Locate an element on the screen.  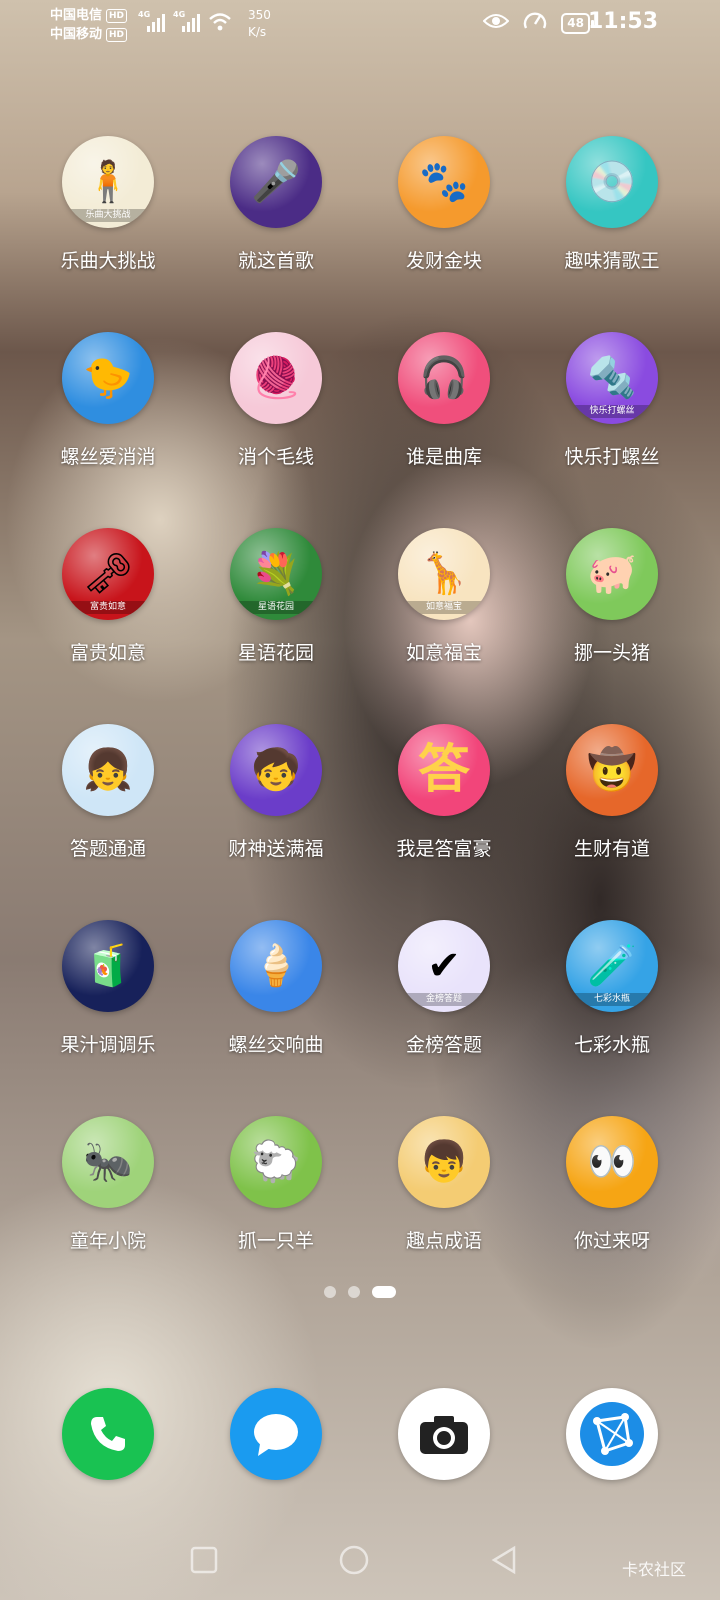
page-dot-3-active is located at coordinates (384, 1292).